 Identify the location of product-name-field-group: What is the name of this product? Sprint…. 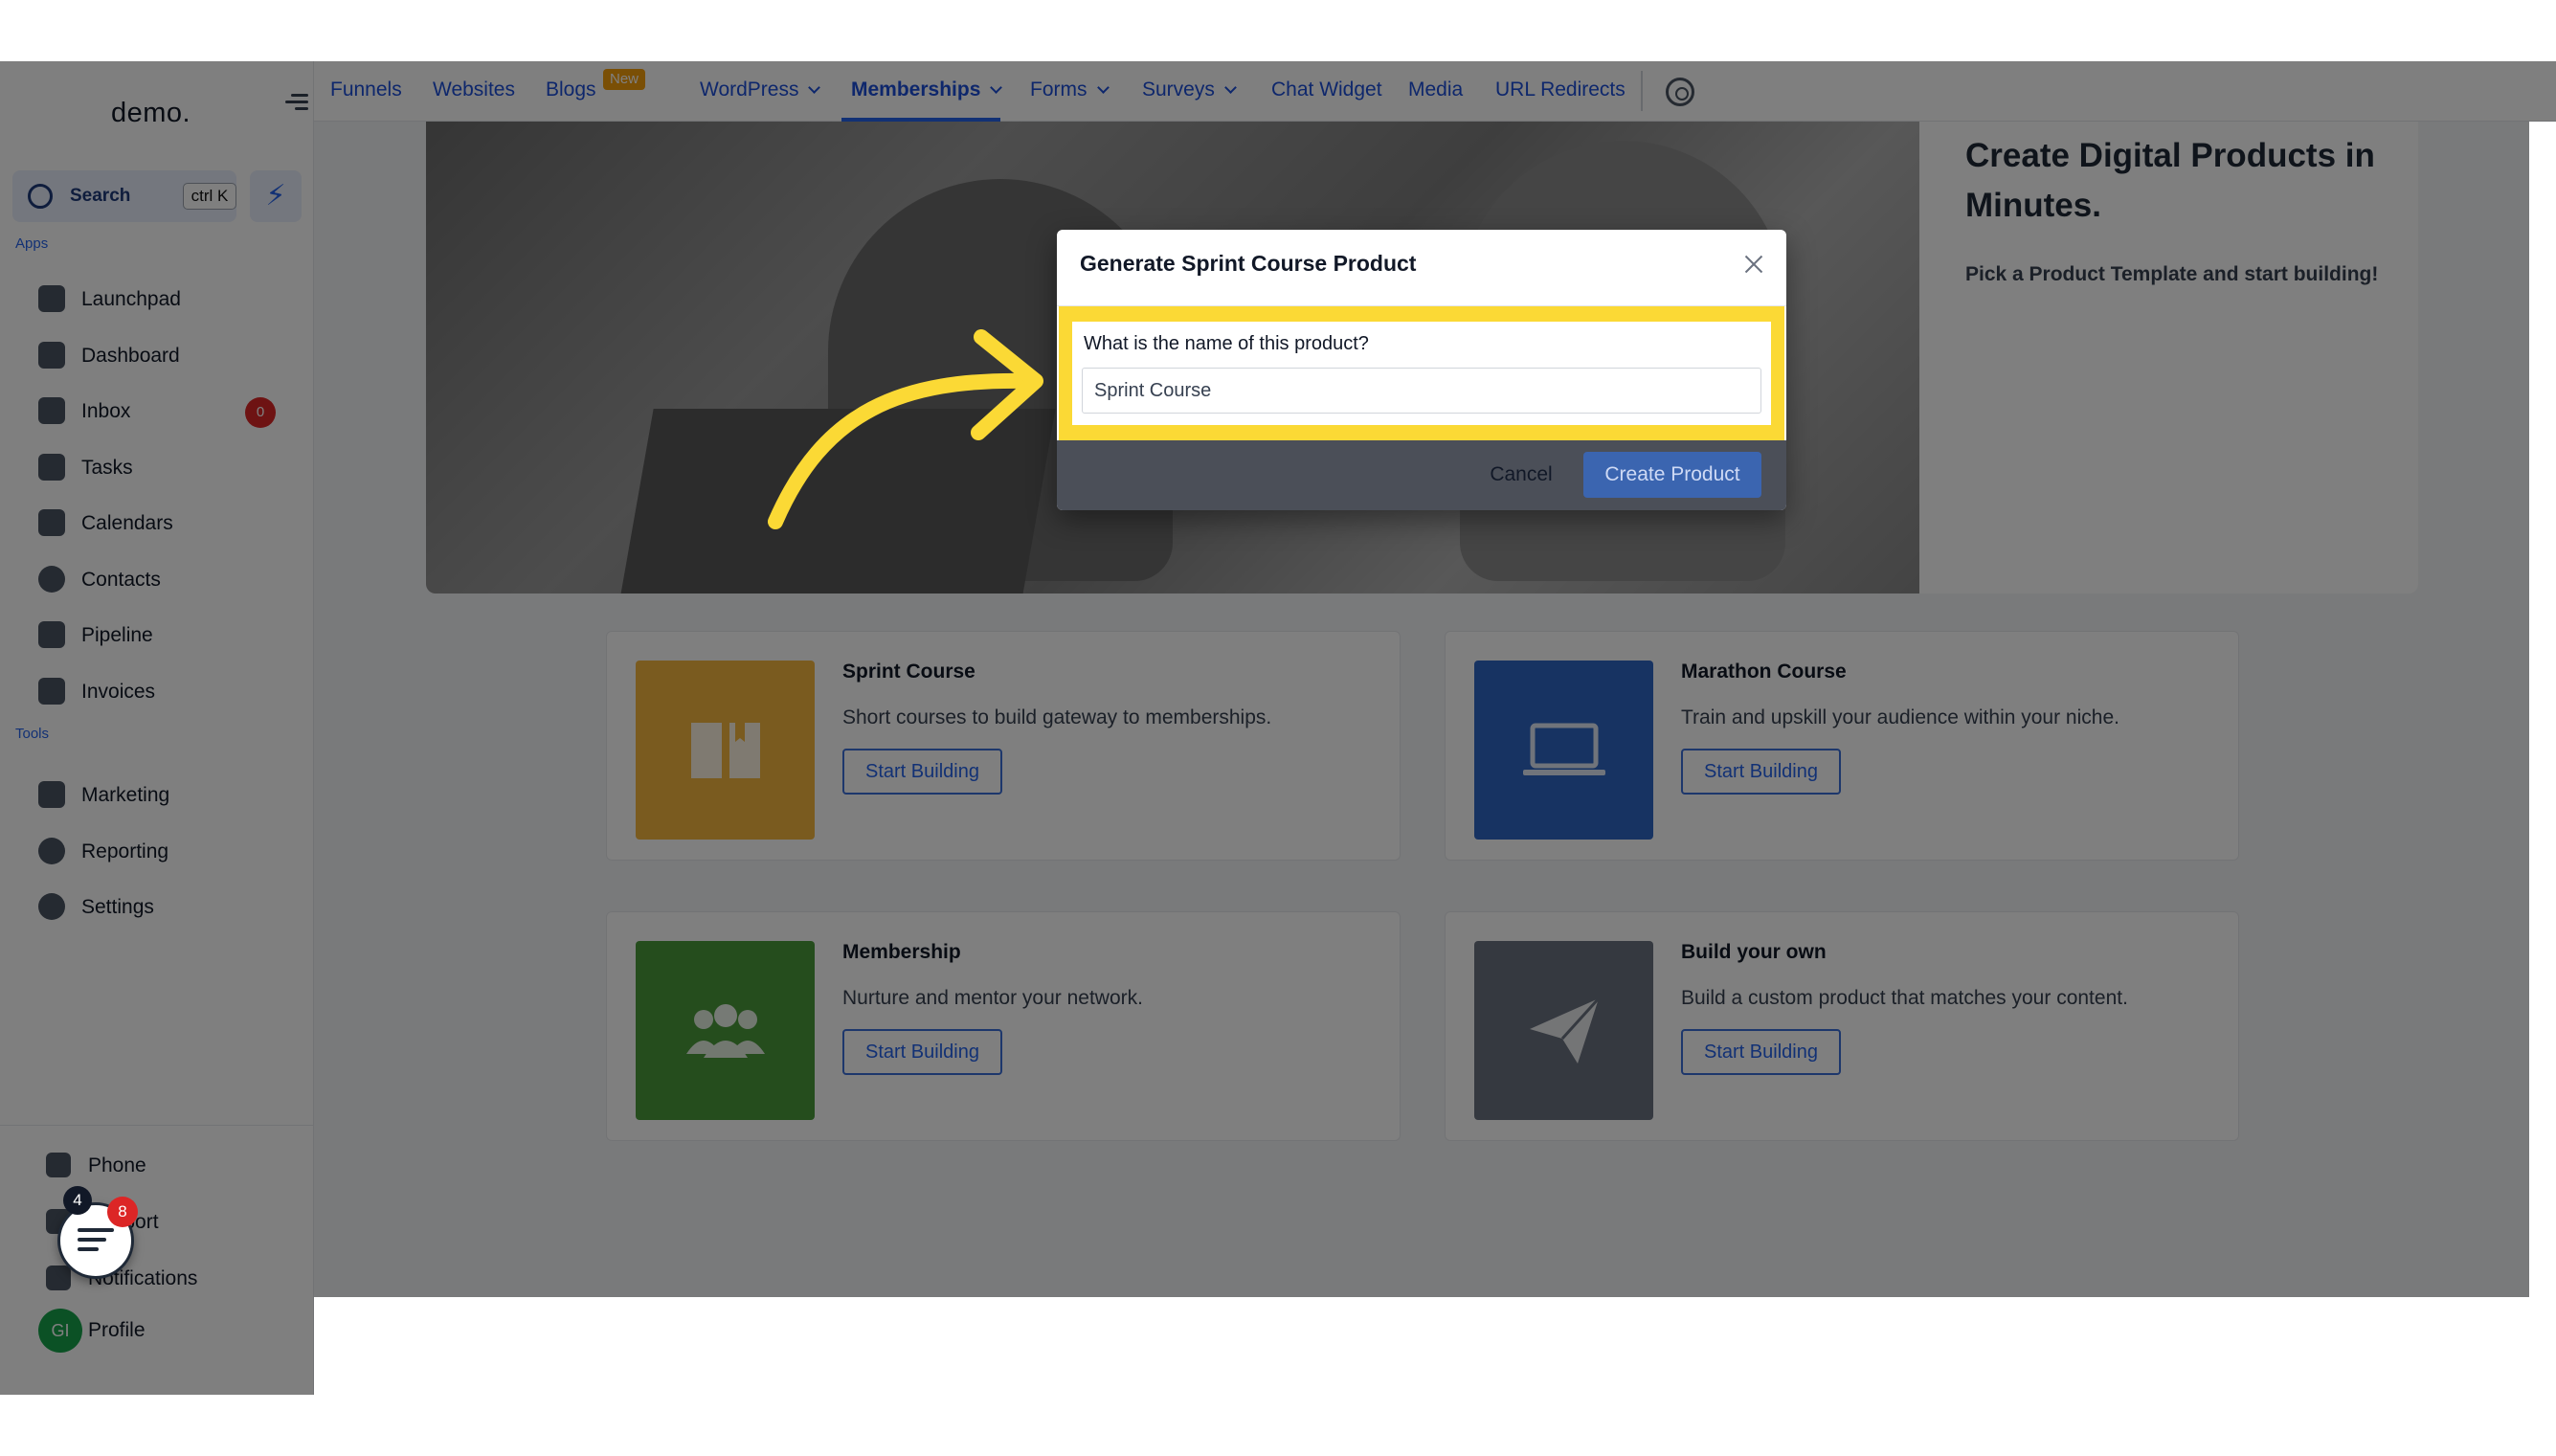
(1421, 374).